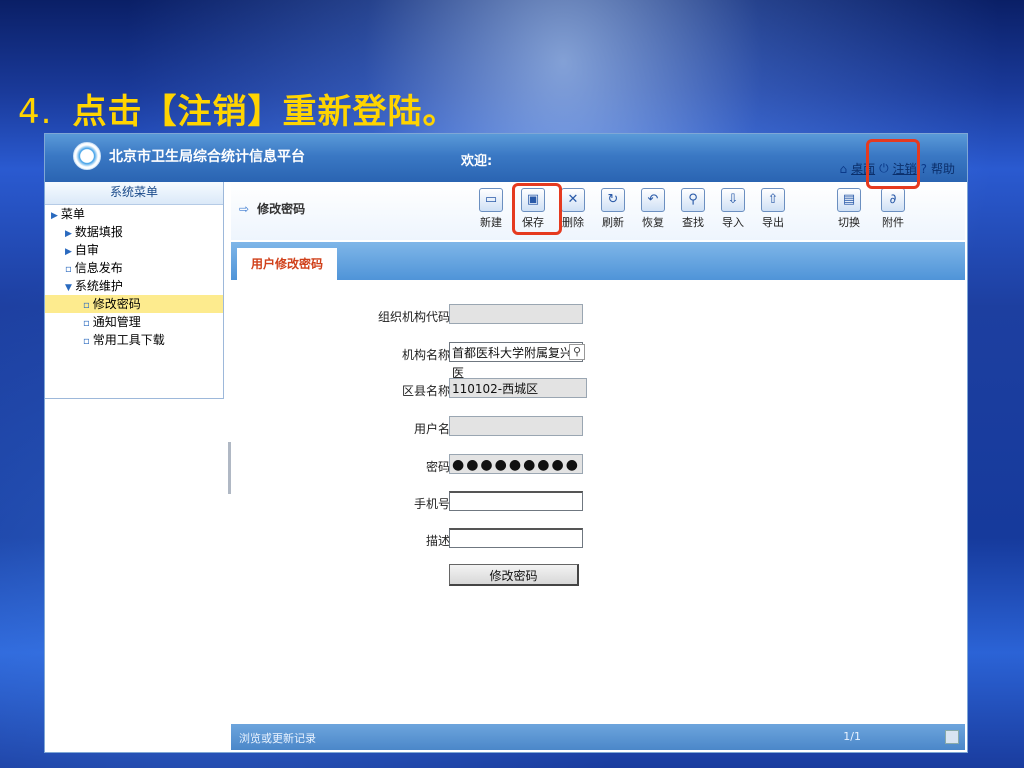 The width and height of the screenshot is (1024, 768). I want to click on mobile-label: 手机号:, so click(433, 504).